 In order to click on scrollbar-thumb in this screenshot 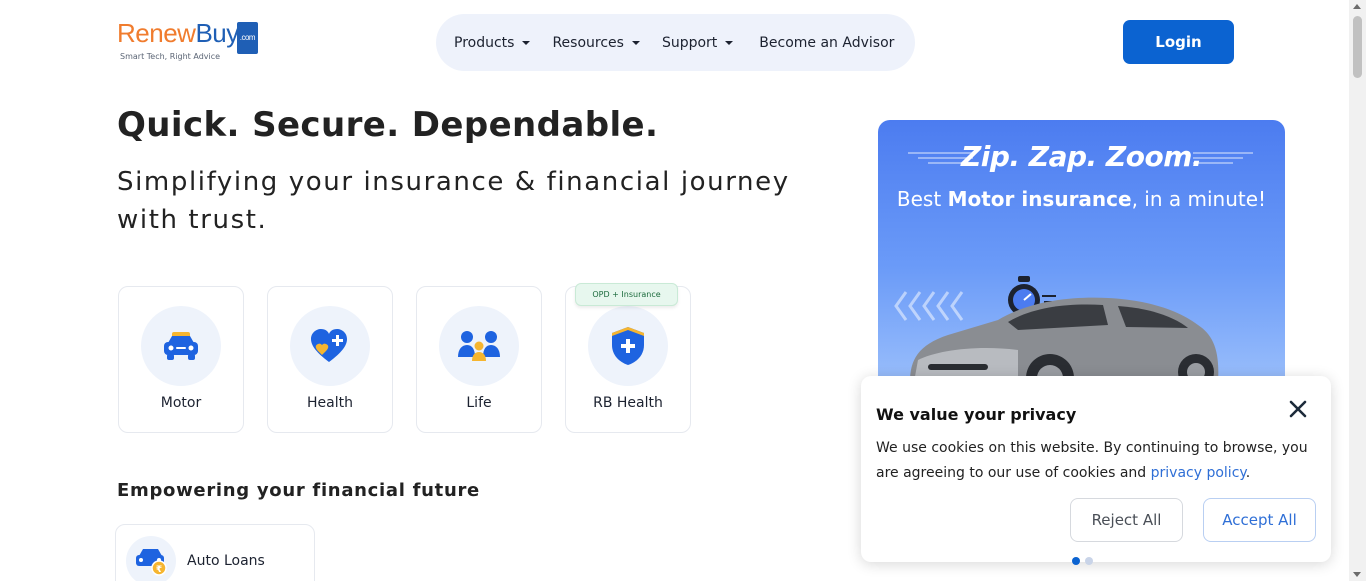, I will do `click(1357, 47)`.